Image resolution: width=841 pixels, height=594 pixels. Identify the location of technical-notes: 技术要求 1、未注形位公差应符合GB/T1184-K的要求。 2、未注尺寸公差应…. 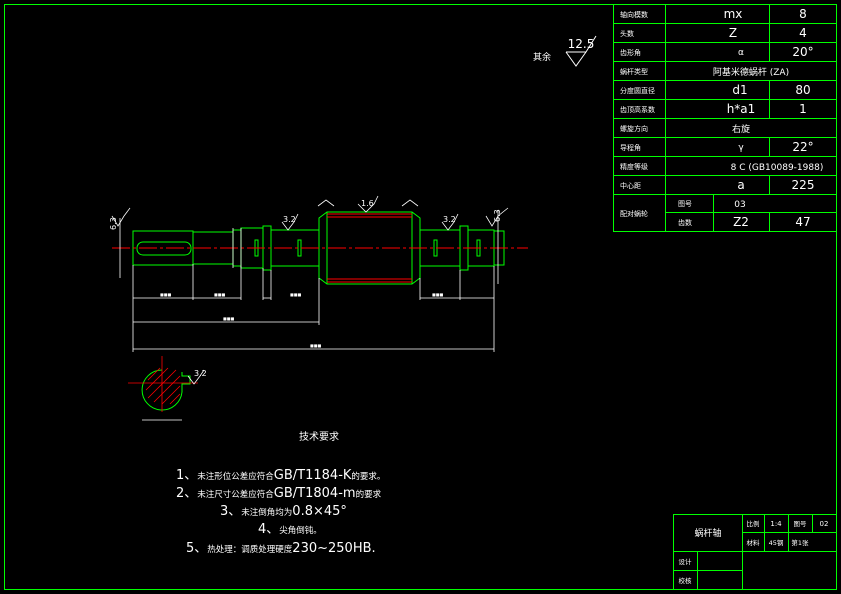
(280, 493).